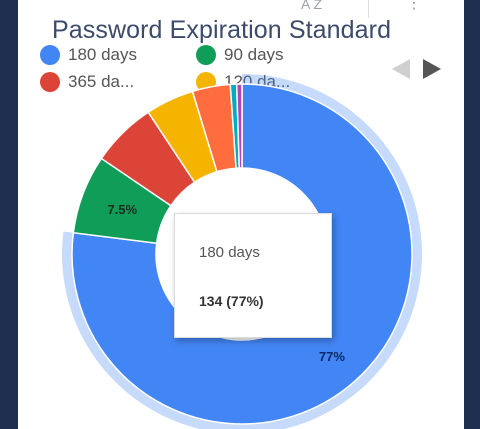 This screenshot has height=429, width=480. I want to click on slice-data-label: 7.5%, so click(122, 209).